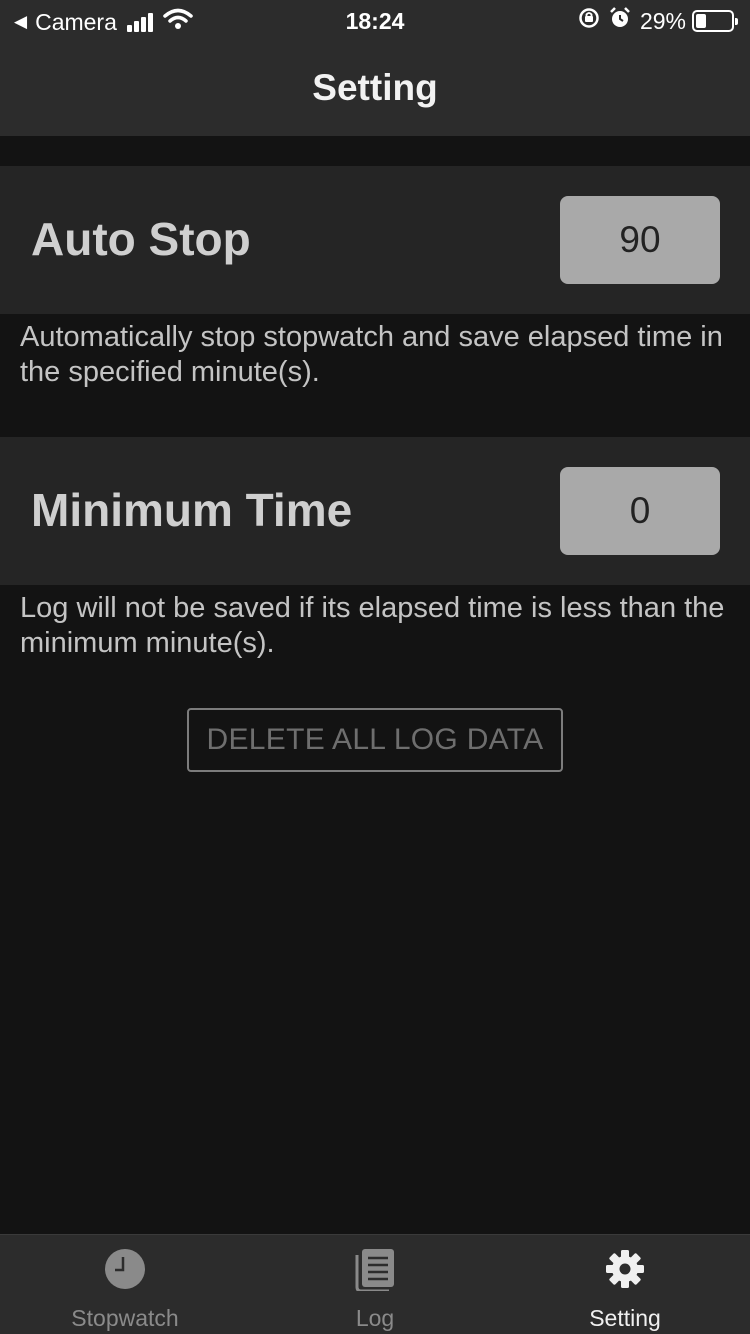 The image size is (750, 1334). I want to click on delete-all-log-button: DELETE ALL LOG DATA, so click(375, 740).